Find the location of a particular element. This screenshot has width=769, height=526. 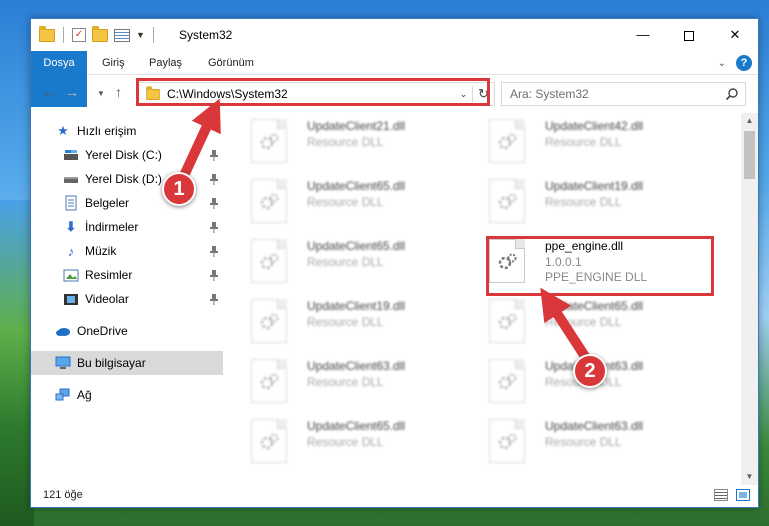

sidebar-item-label: İndirmeler is located at coordinates (112, 227).